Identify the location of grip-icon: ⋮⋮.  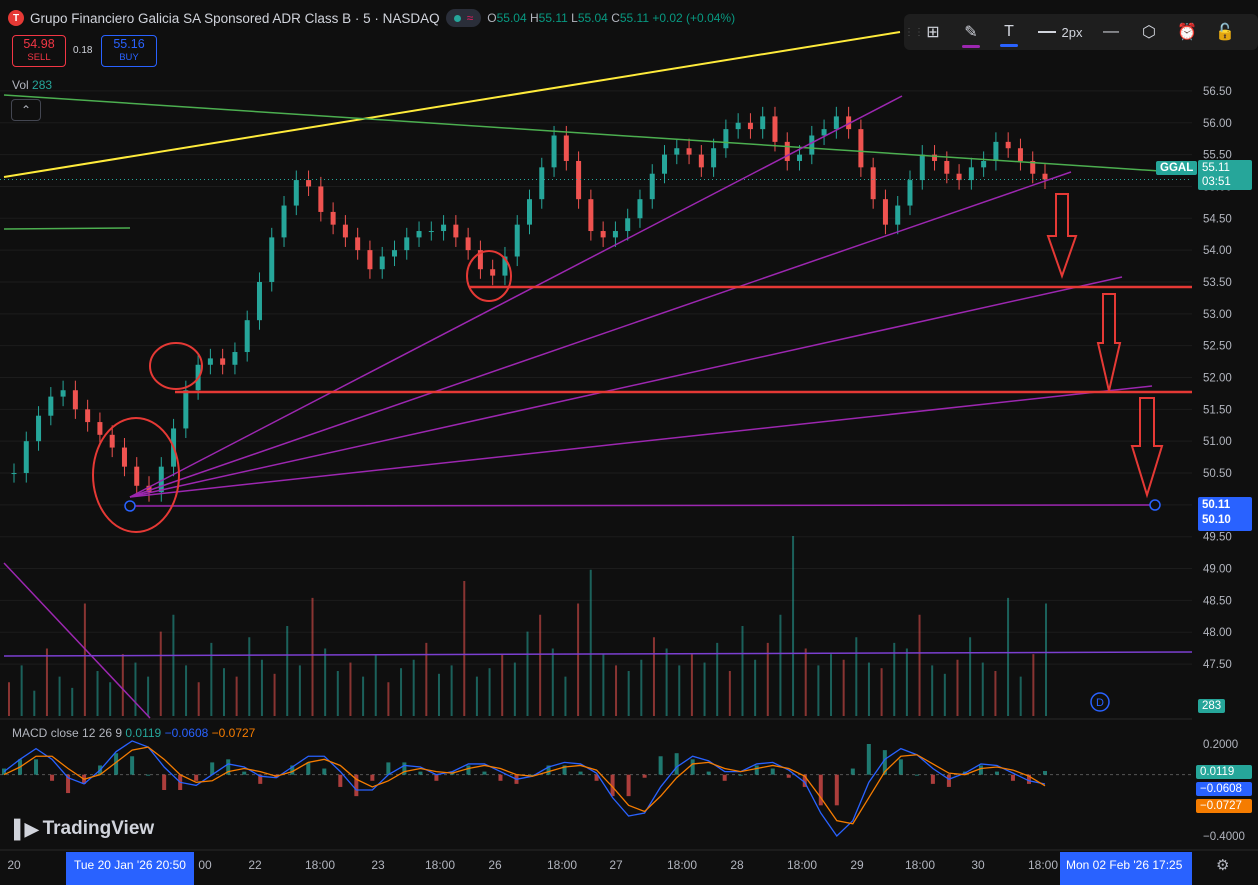
(914, 32).